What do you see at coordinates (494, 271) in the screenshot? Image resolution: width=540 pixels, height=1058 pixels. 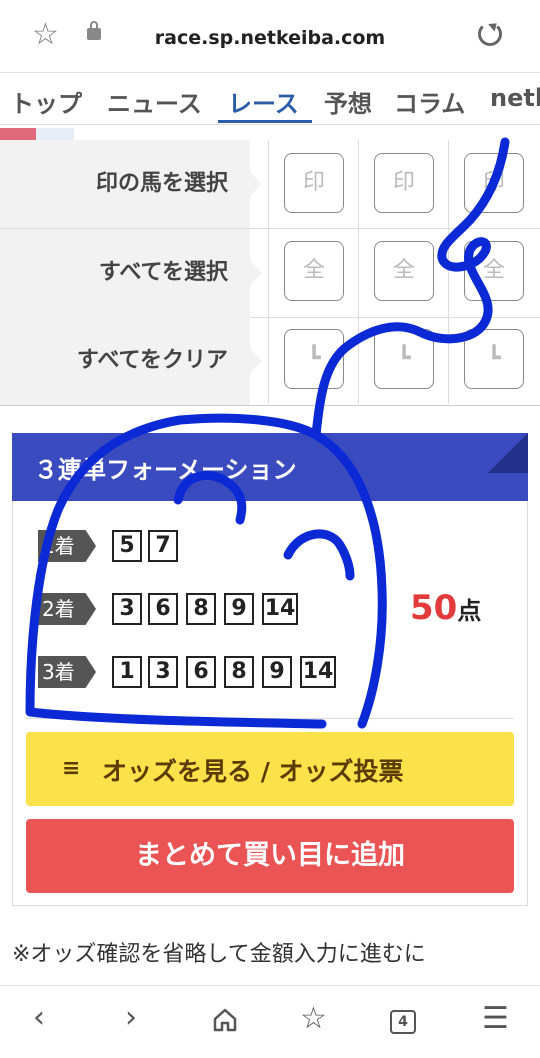 I see `all-button-col3: 全` at bounding box center [494, 271].